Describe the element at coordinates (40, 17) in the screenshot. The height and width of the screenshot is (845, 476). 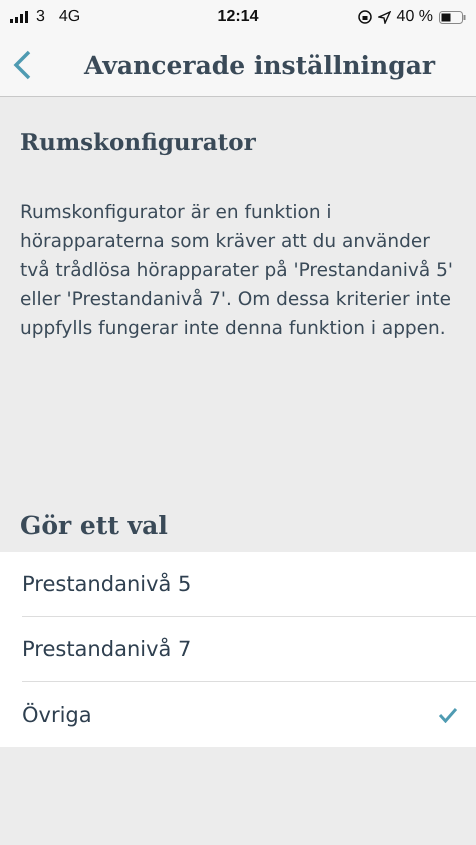
I see `carrier-label: 3` at that location.